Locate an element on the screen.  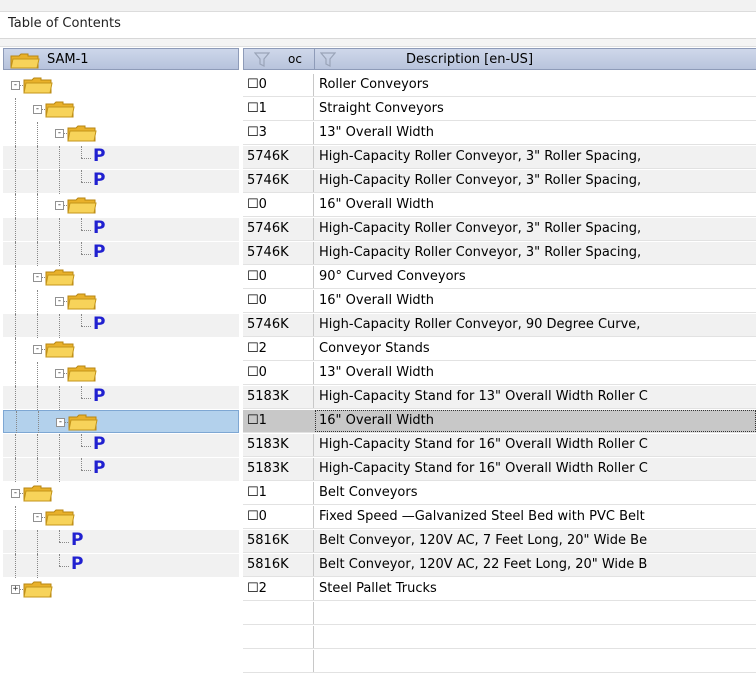
tree-header: SAM-1 is located at coordinates (121, 59).